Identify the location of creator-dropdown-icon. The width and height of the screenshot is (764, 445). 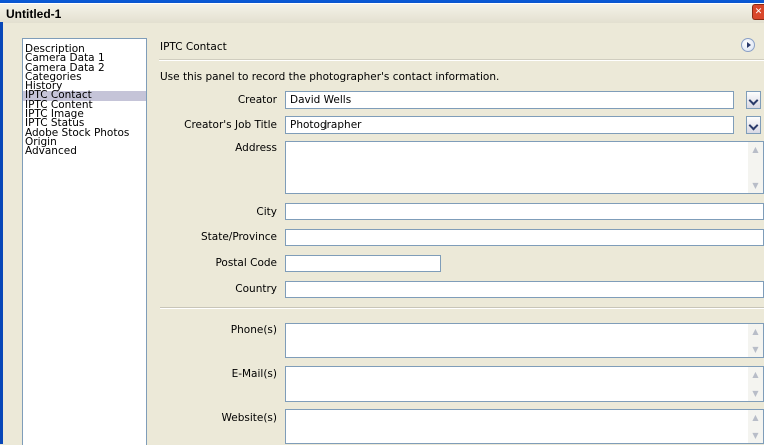
(753, 100).